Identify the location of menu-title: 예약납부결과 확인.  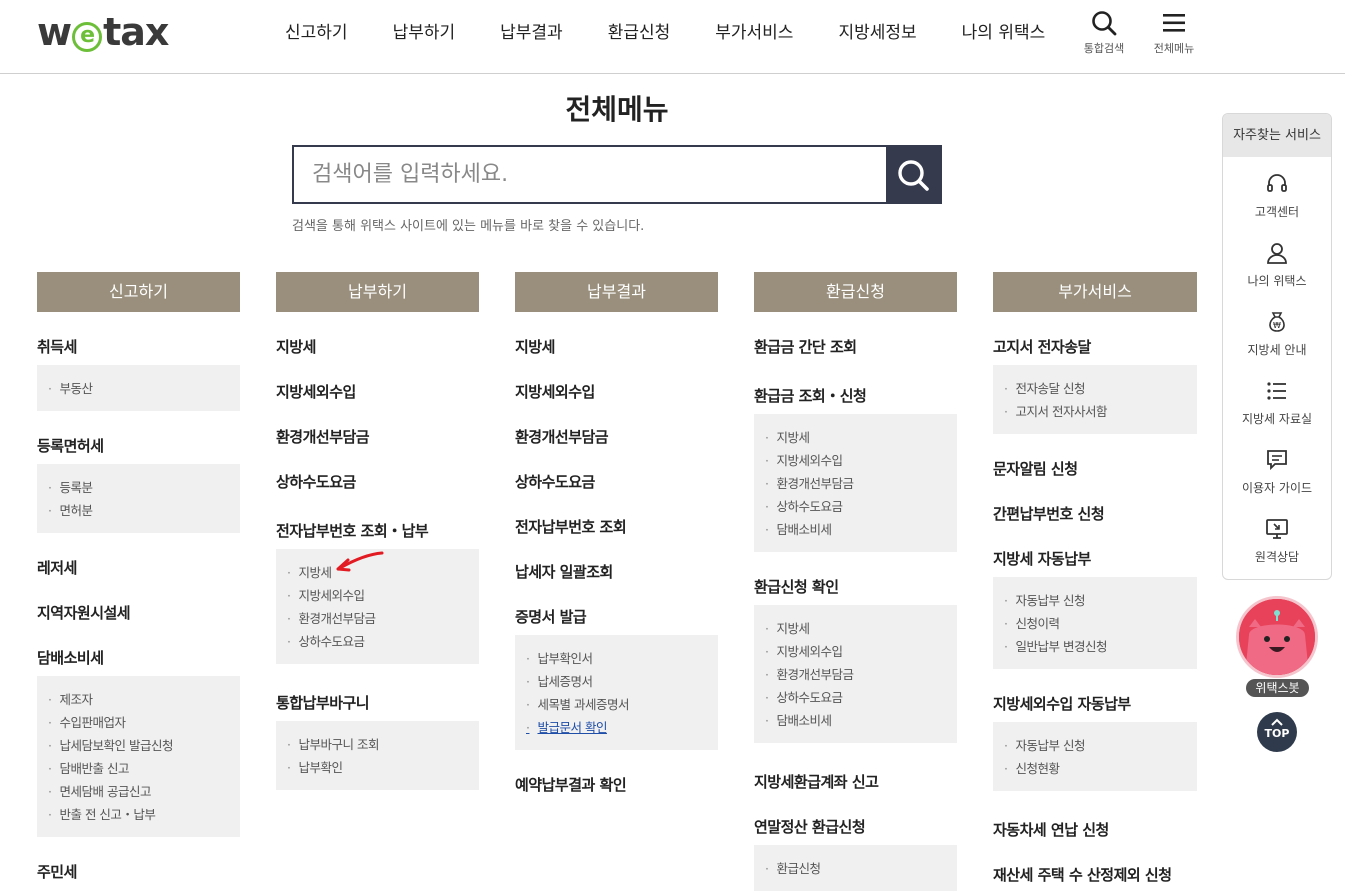
(616, 784).